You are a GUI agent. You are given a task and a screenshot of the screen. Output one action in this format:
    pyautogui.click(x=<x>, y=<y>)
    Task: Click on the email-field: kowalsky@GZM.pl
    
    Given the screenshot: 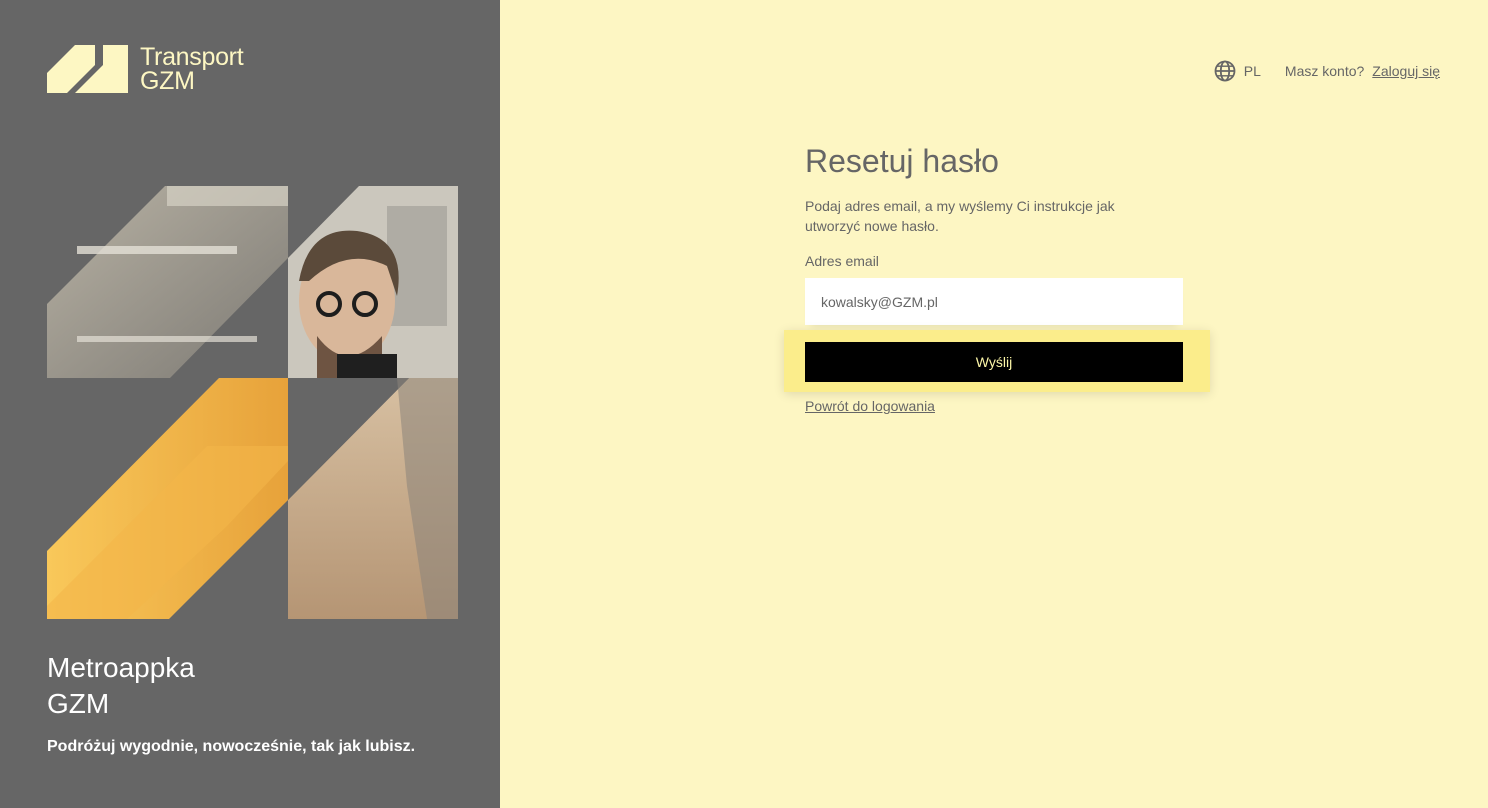 What is the action you would take?
    pyautogui.click(x=994, y=301)
    